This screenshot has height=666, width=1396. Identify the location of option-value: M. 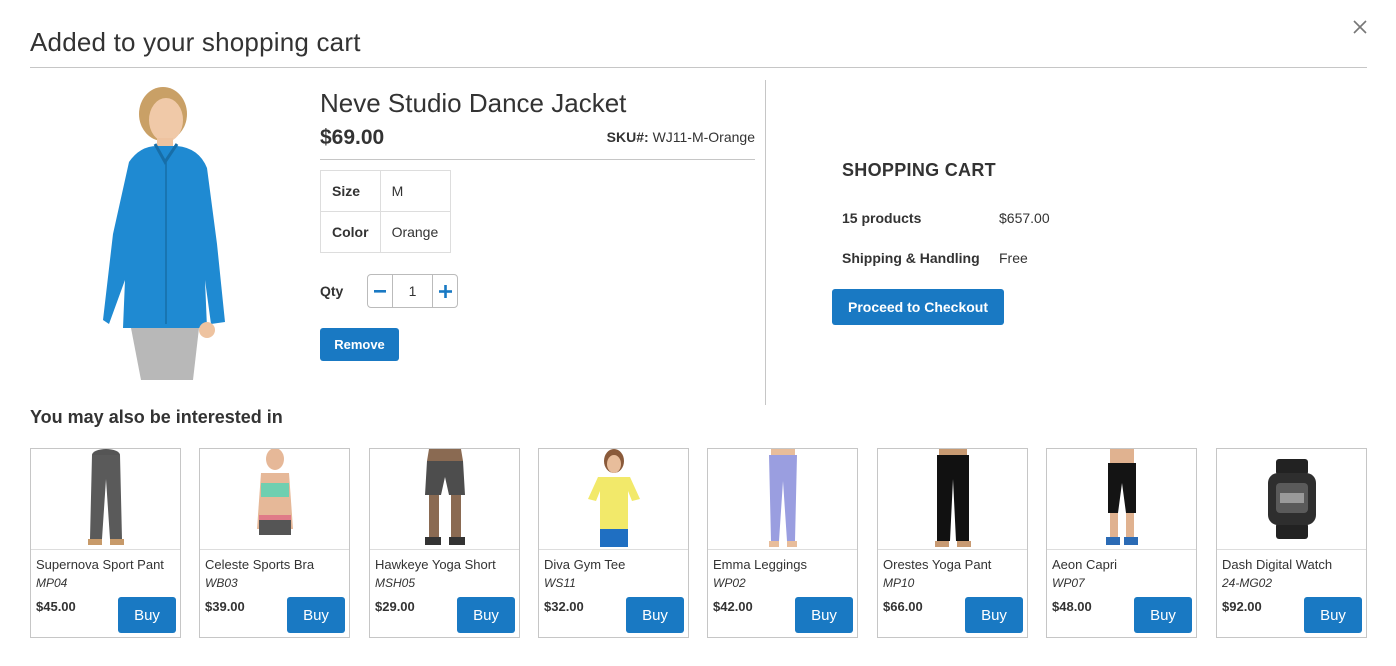
(415, 191).